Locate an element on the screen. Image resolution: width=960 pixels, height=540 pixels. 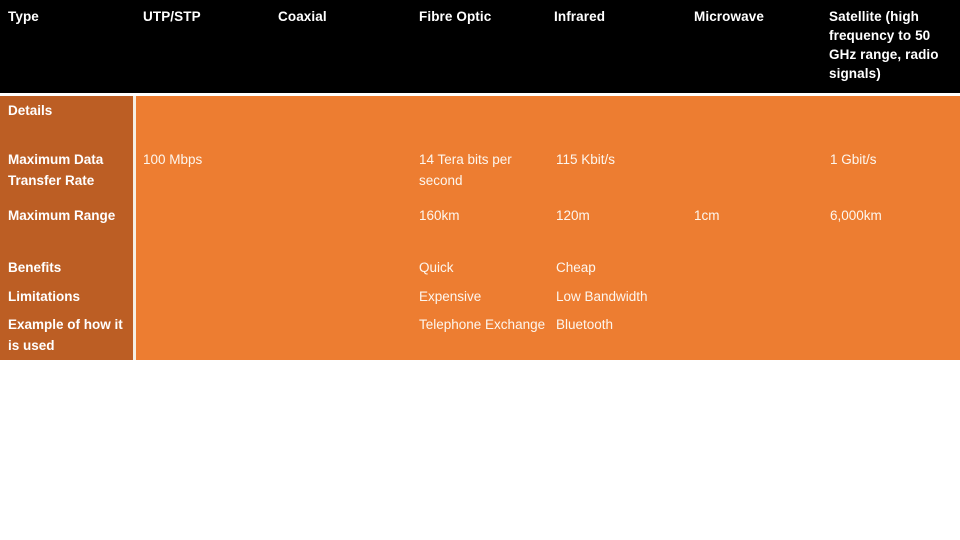
column-header-microwave: Microwave is located at coordinates (729, 16).